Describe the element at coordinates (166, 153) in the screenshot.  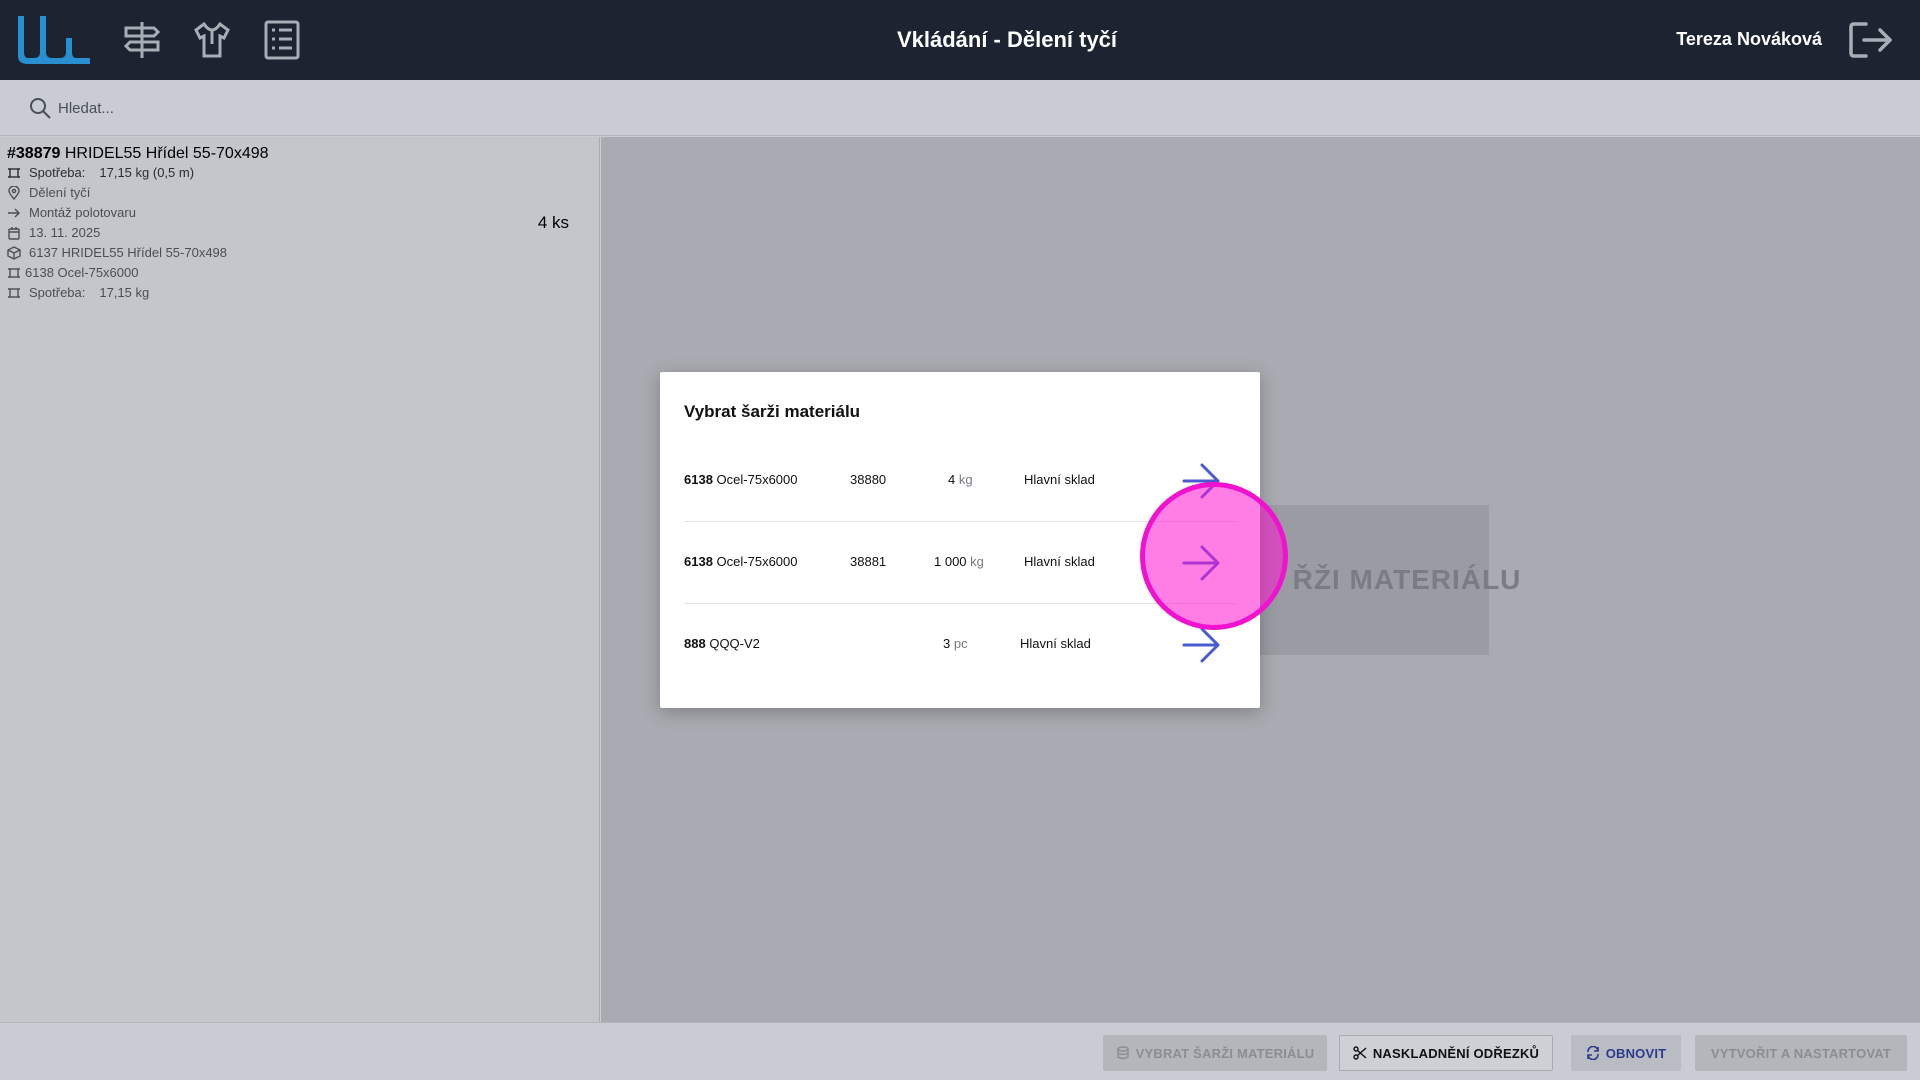
I see `order-name: HRIDEL55 Hřídel 55-70x498` at that location.